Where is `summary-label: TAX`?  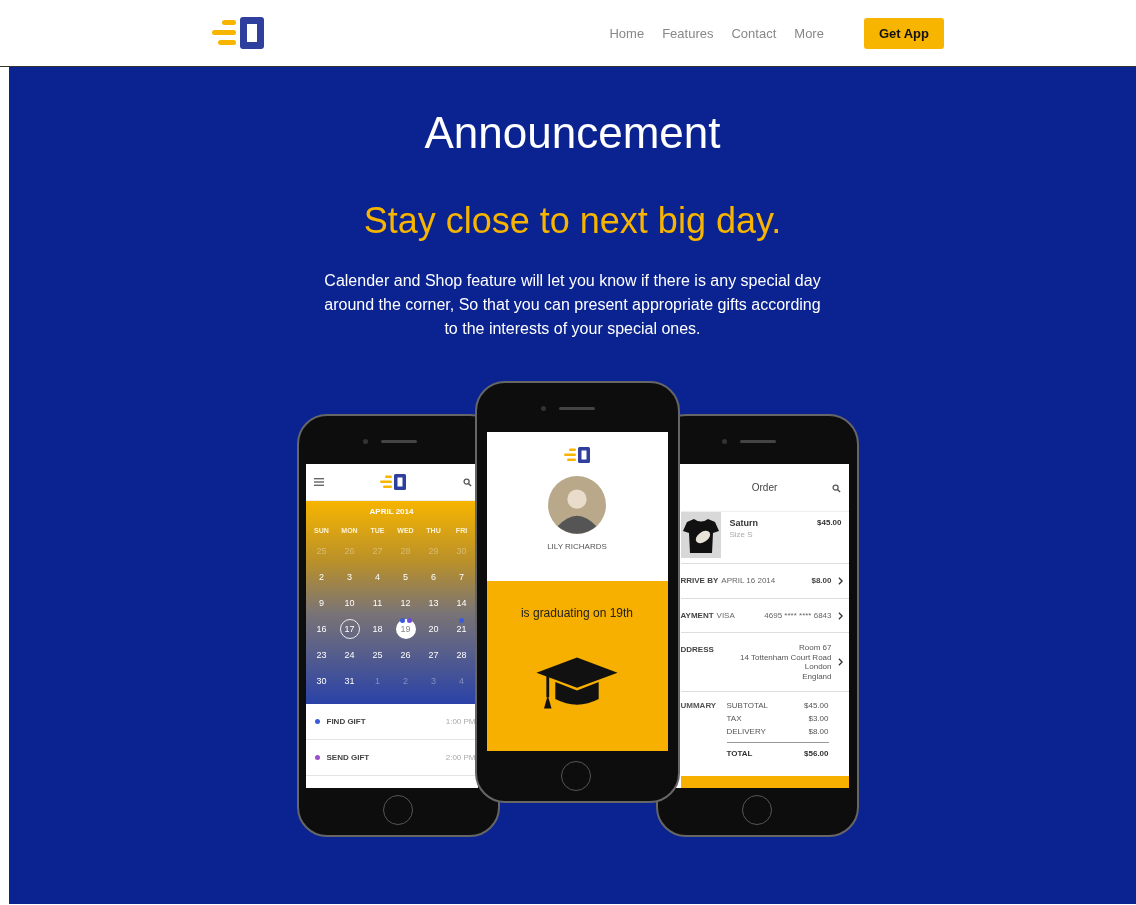
summary-label: TAX is located at coordinates (734, 718).